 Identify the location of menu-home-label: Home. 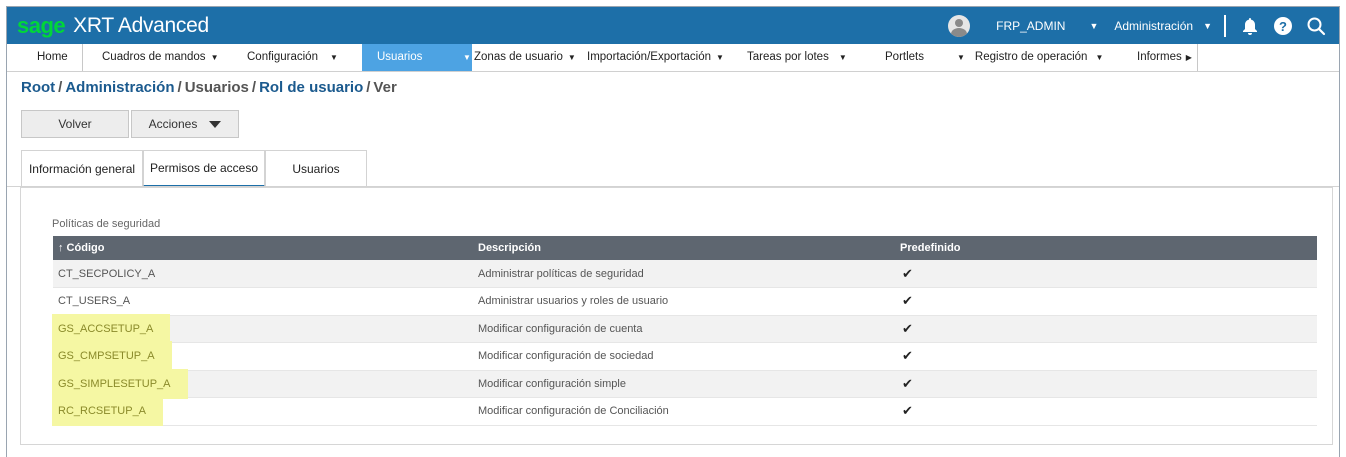
(52, 57).